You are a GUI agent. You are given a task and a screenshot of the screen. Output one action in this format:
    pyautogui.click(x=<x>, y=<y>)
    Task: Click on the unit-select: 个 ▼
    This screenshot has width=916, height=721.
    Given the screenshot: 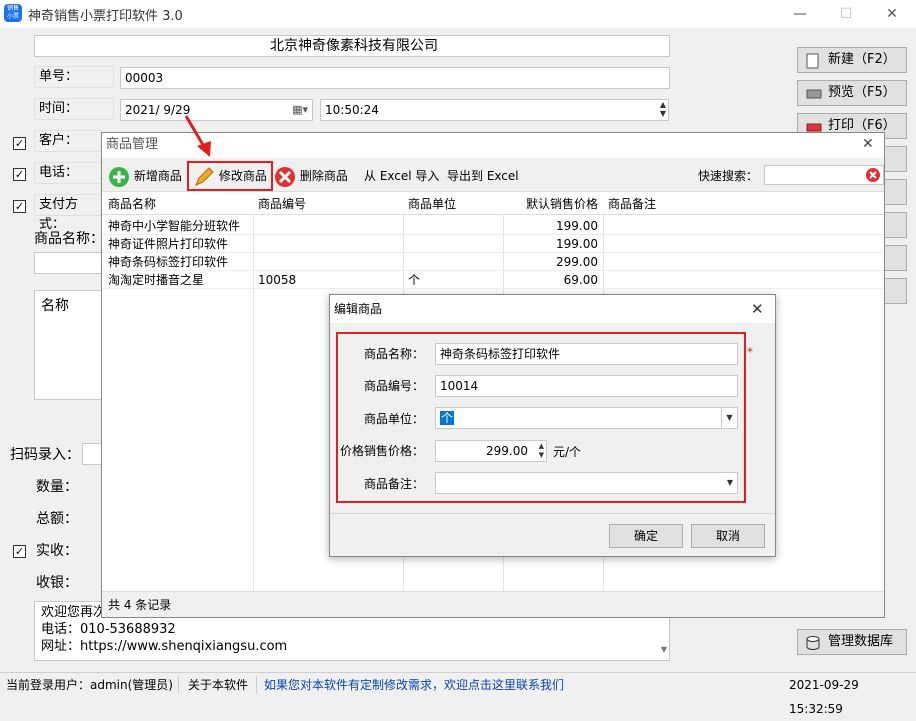 What is the action you would take?
    pyautogui.click(x=586, y=418)
    